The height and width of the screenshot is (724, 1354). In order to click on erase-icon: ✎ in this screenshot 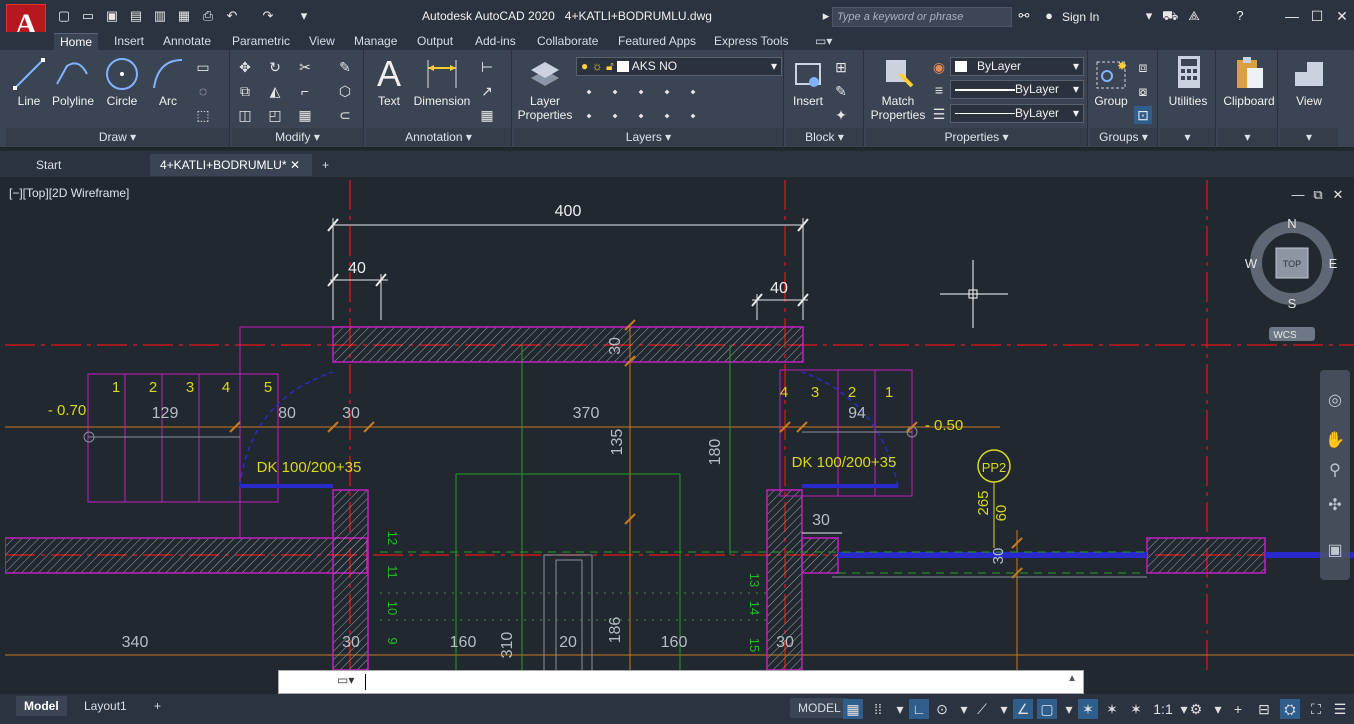, I will do `click(345, 67)`.